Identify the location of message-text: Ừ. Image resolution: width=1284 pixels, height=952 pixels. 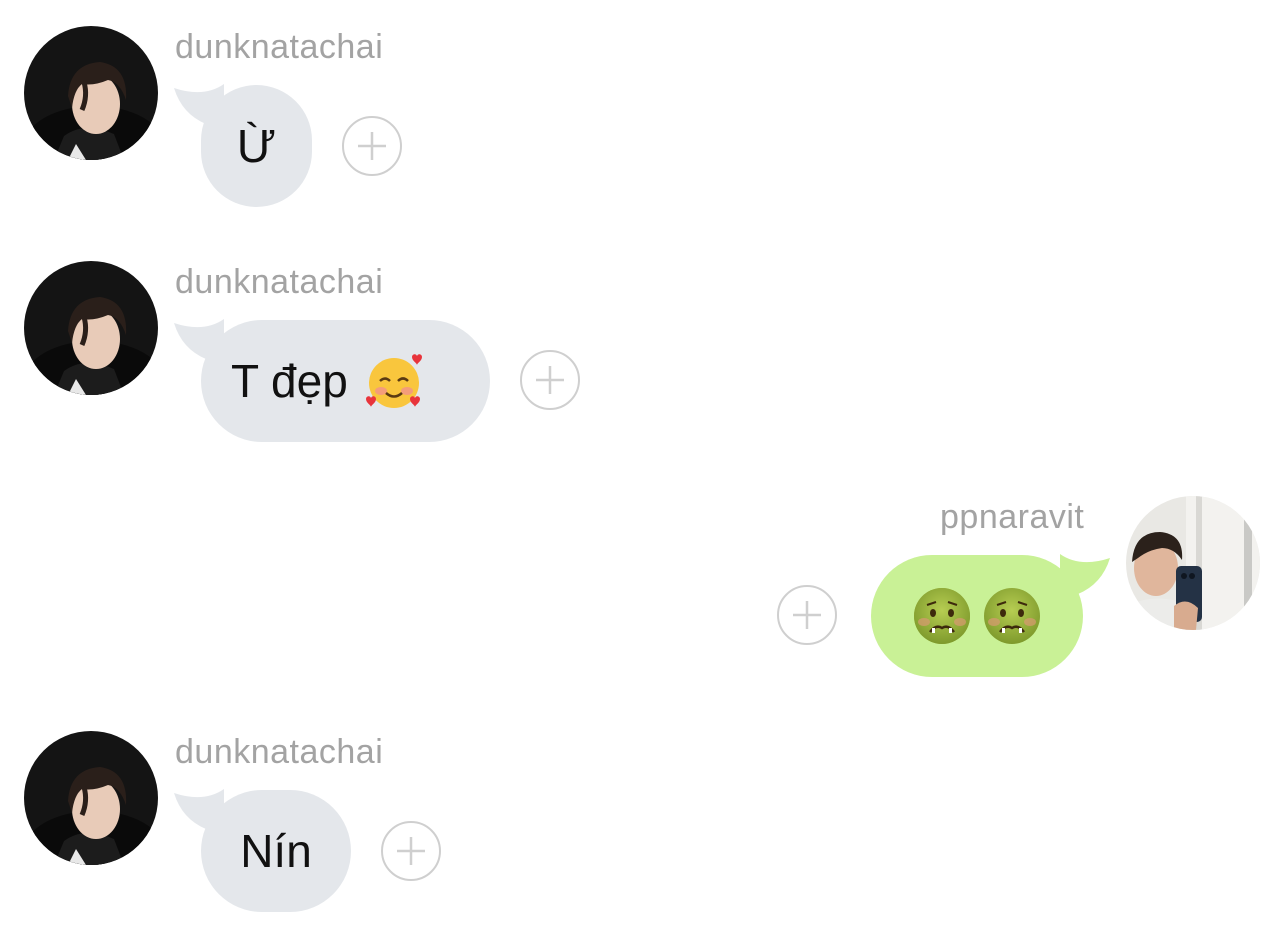
(256, 146).